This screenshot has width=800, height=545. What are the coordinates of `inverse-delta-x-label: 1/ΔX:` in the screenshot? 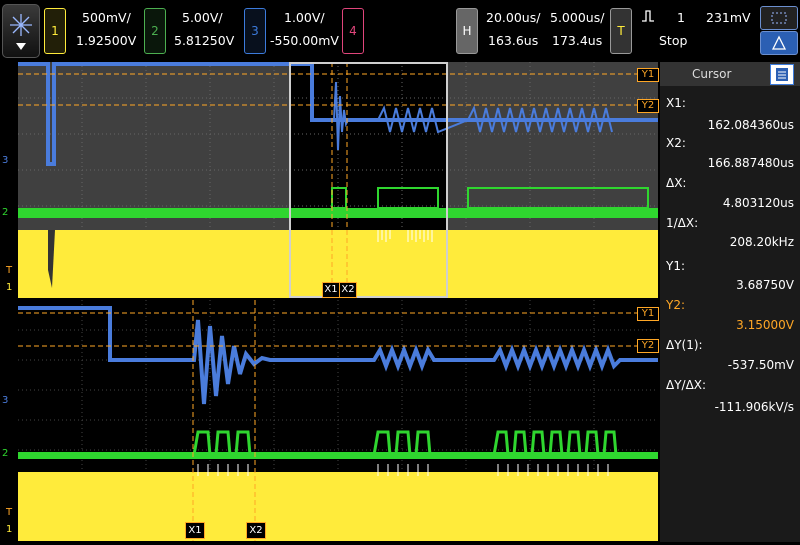 It's located at (682, 223).